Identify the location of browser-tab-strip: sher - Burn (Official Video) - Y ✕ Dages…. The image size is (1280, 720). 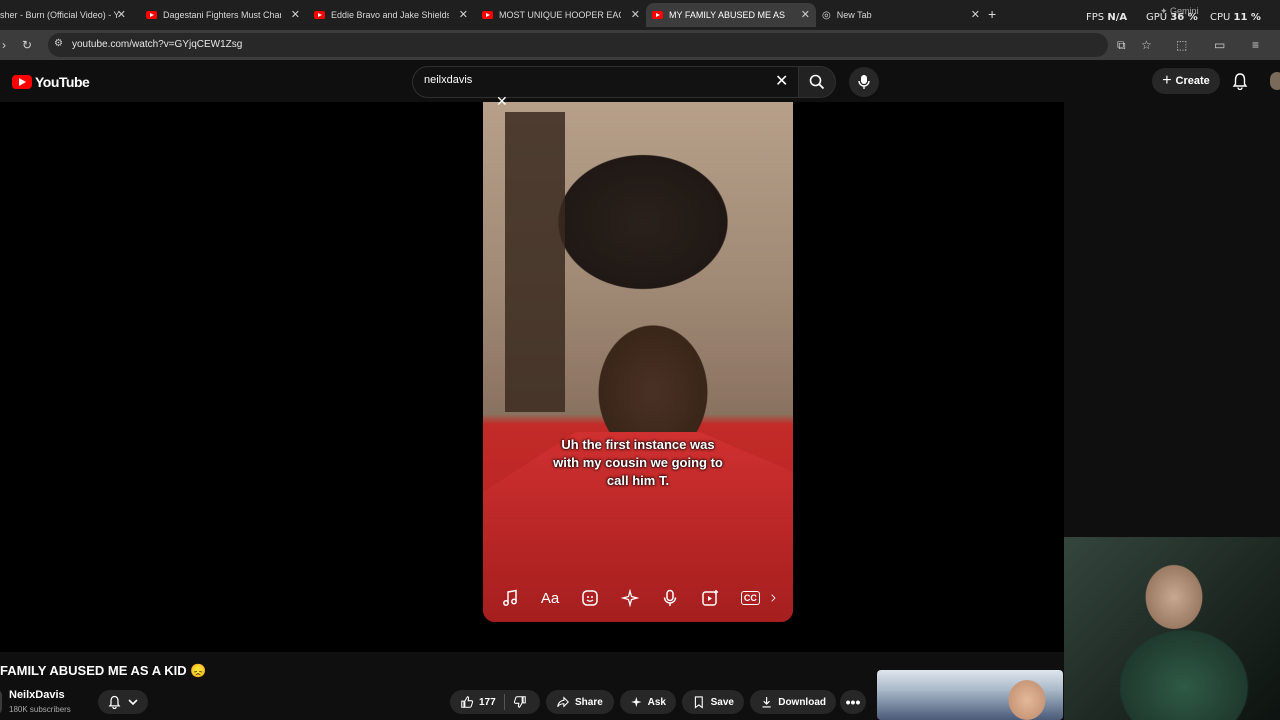
(640, 15).